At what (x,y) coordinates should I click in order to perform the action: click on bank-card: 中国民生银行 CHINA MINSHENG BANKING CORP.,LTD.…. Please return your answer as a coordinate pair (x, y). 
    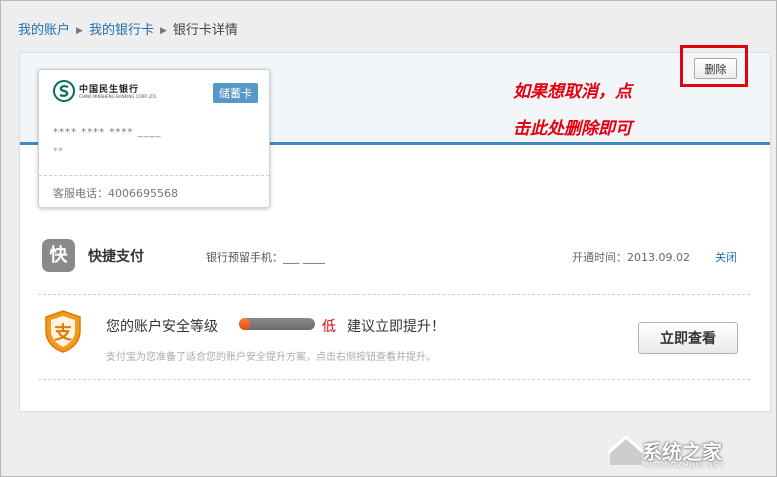
    Looking at the image, I should click on (154, 138).